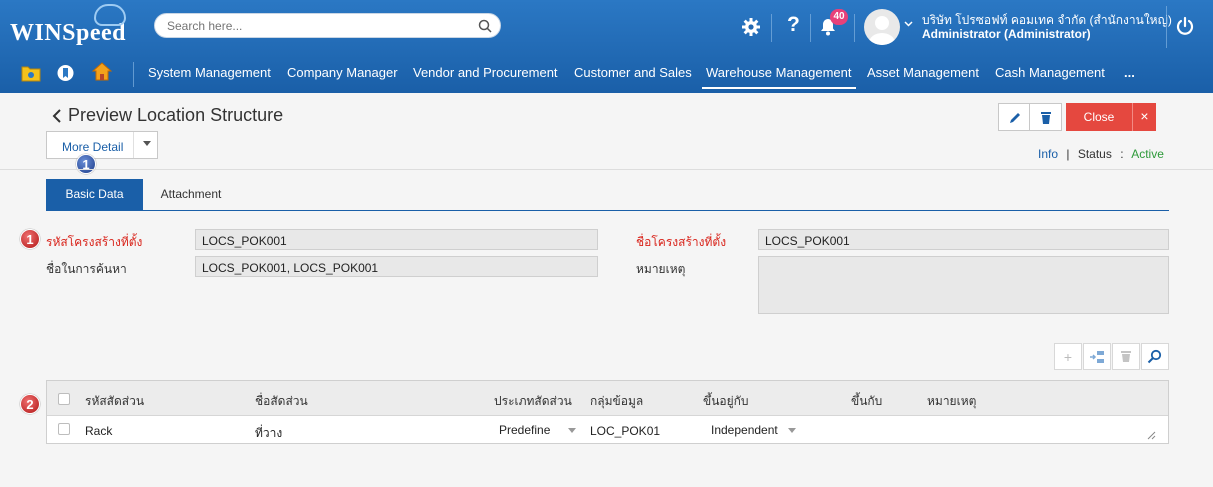  Describe the element at coordinates (633, 72) in the screenshot. I see `menu-customer-sales: Customer and Sales` at that location.